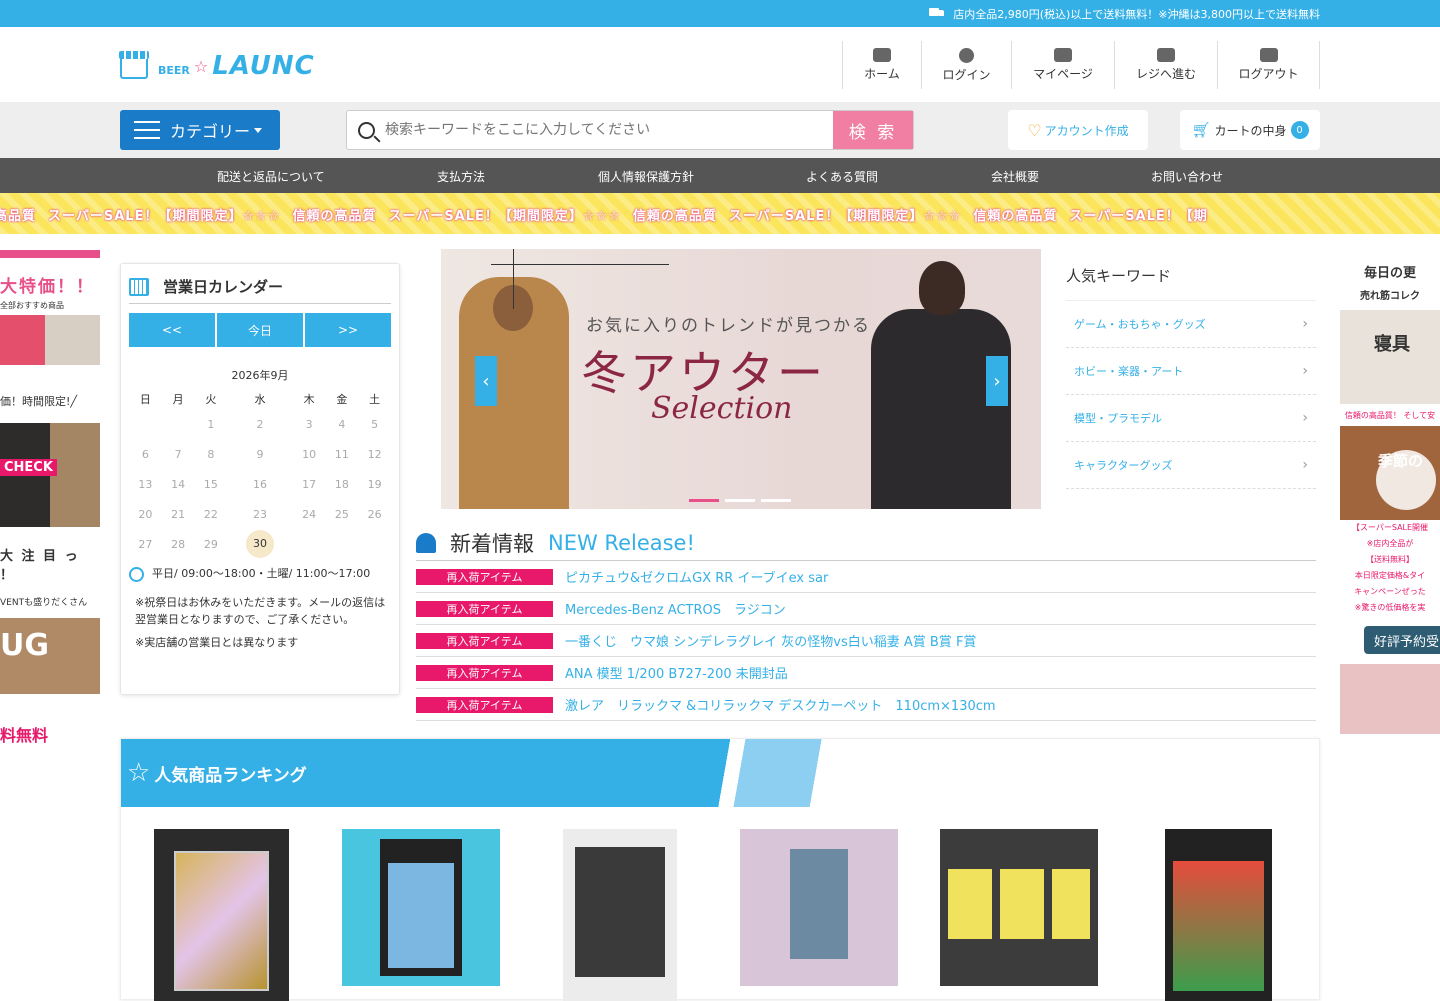 The height and width of the screenshot is (1001, 1440). What do you see at coordinates (1191, 371) in the screenshot?
I see `keyword-item: ホビー・楽器・アート ›` at bounding box center [1191, 371].